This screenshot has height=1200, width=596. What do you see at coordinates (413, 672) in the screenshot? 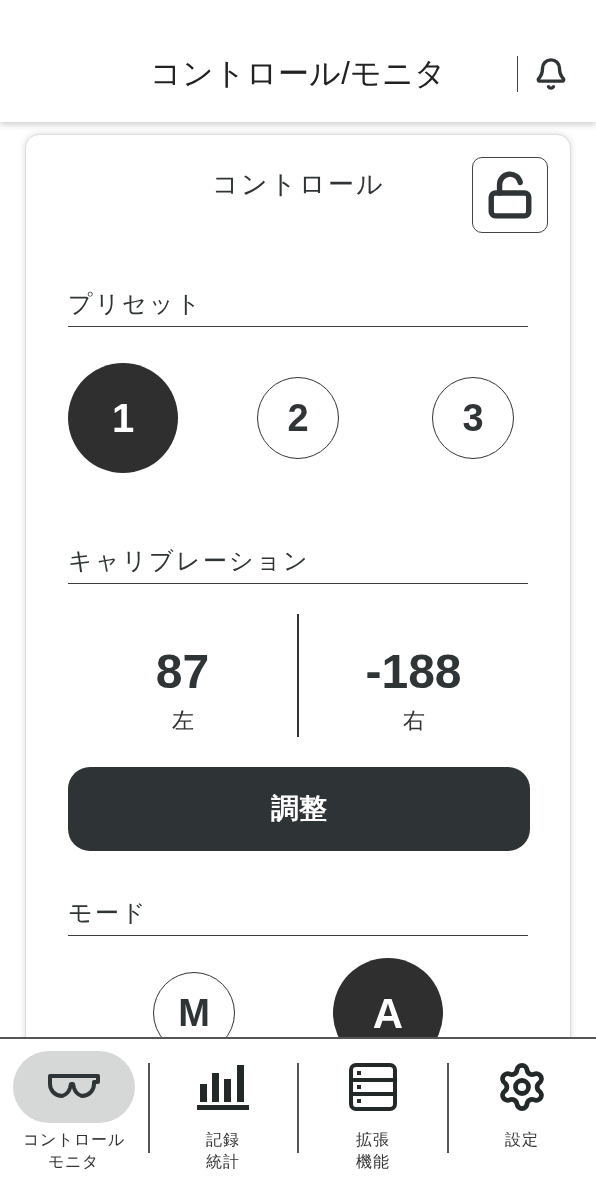
I see `calibration-value: -188` at bounding box center [413, 672].